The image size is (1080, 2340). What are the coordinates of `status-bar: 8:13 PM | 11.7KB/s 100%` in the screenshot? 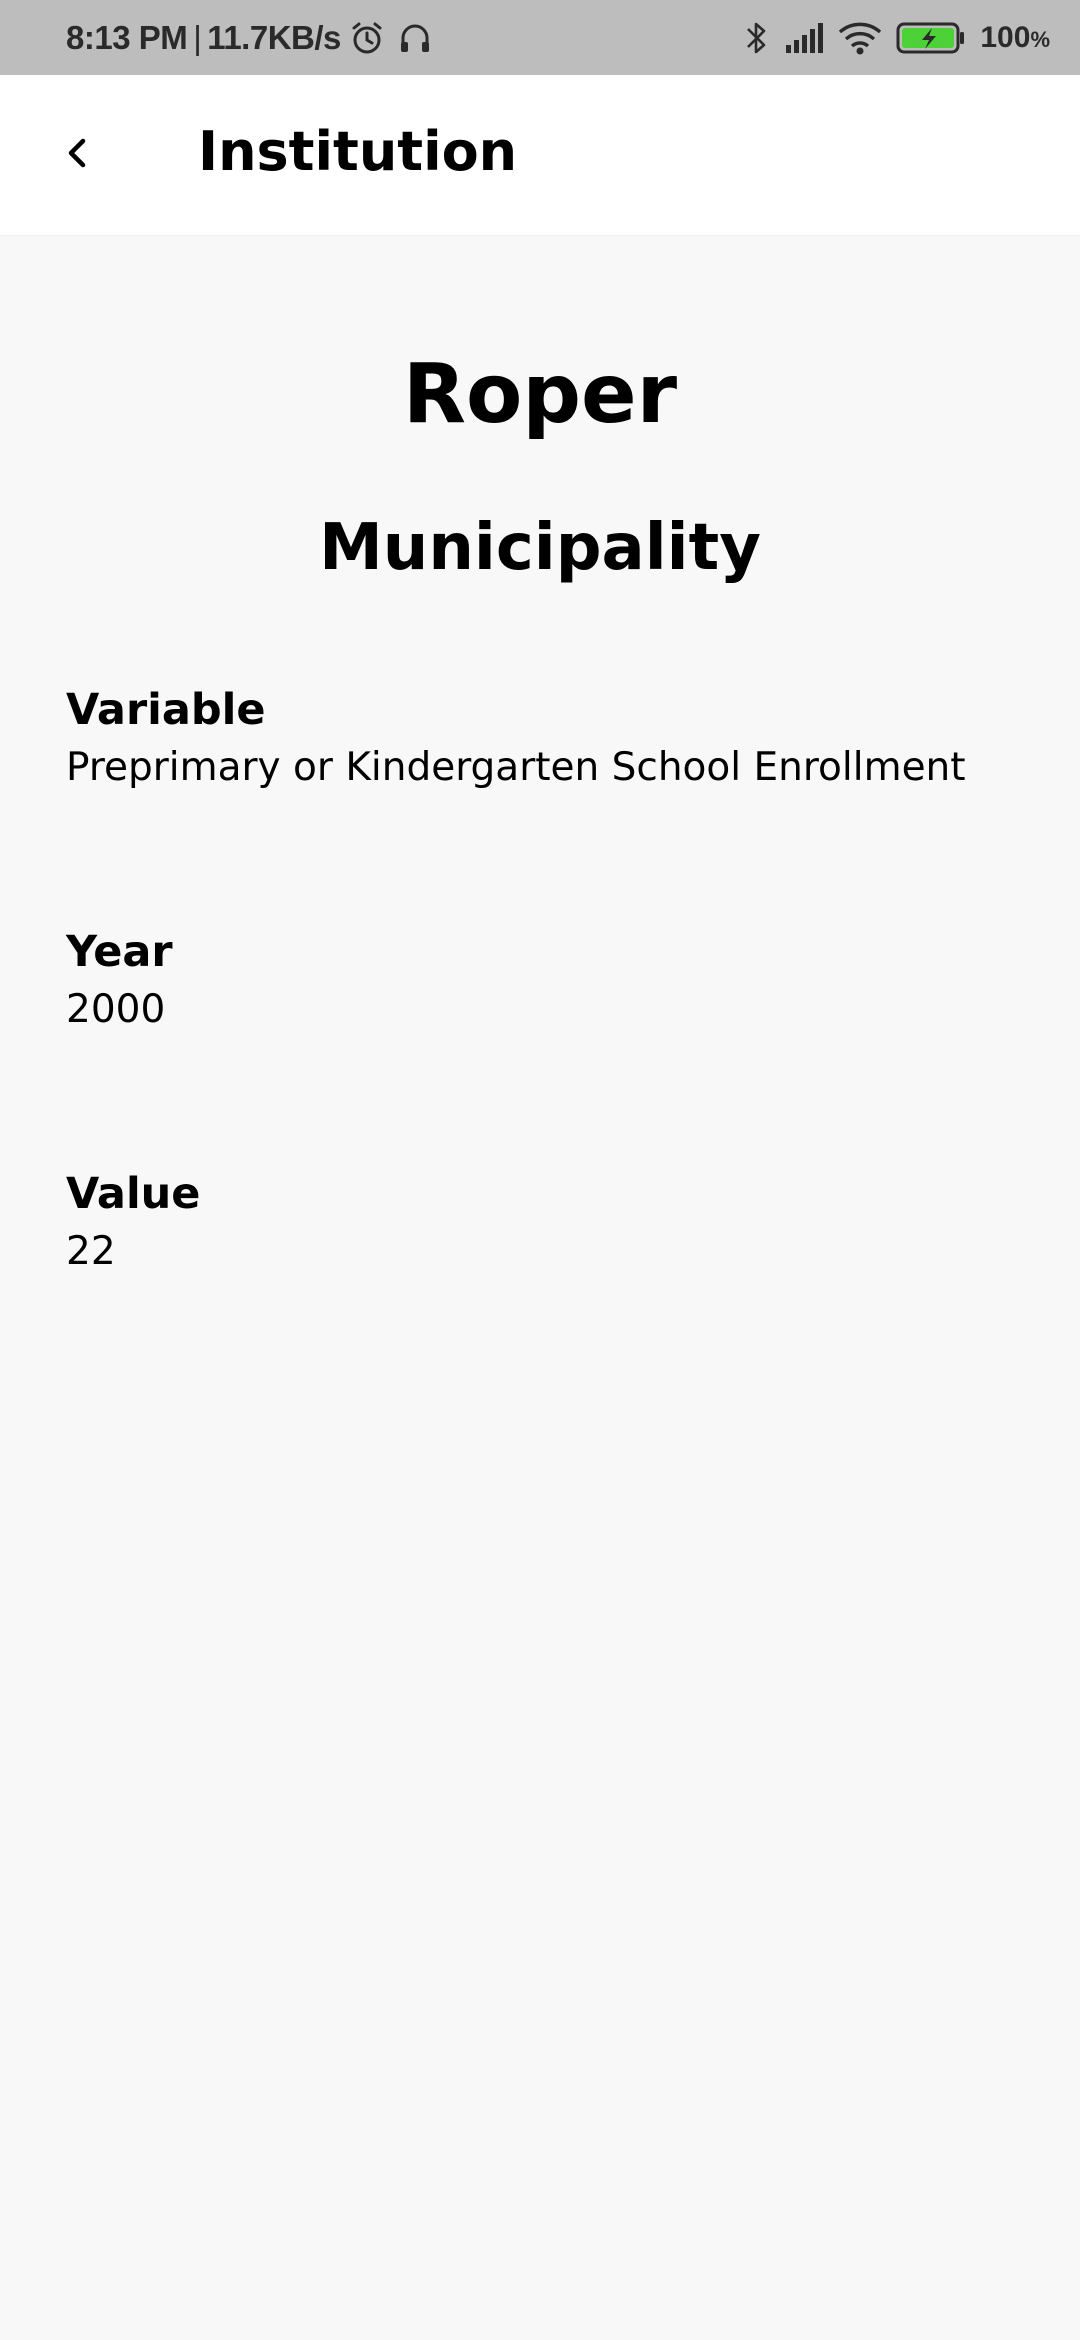 It's located at (540, 37).